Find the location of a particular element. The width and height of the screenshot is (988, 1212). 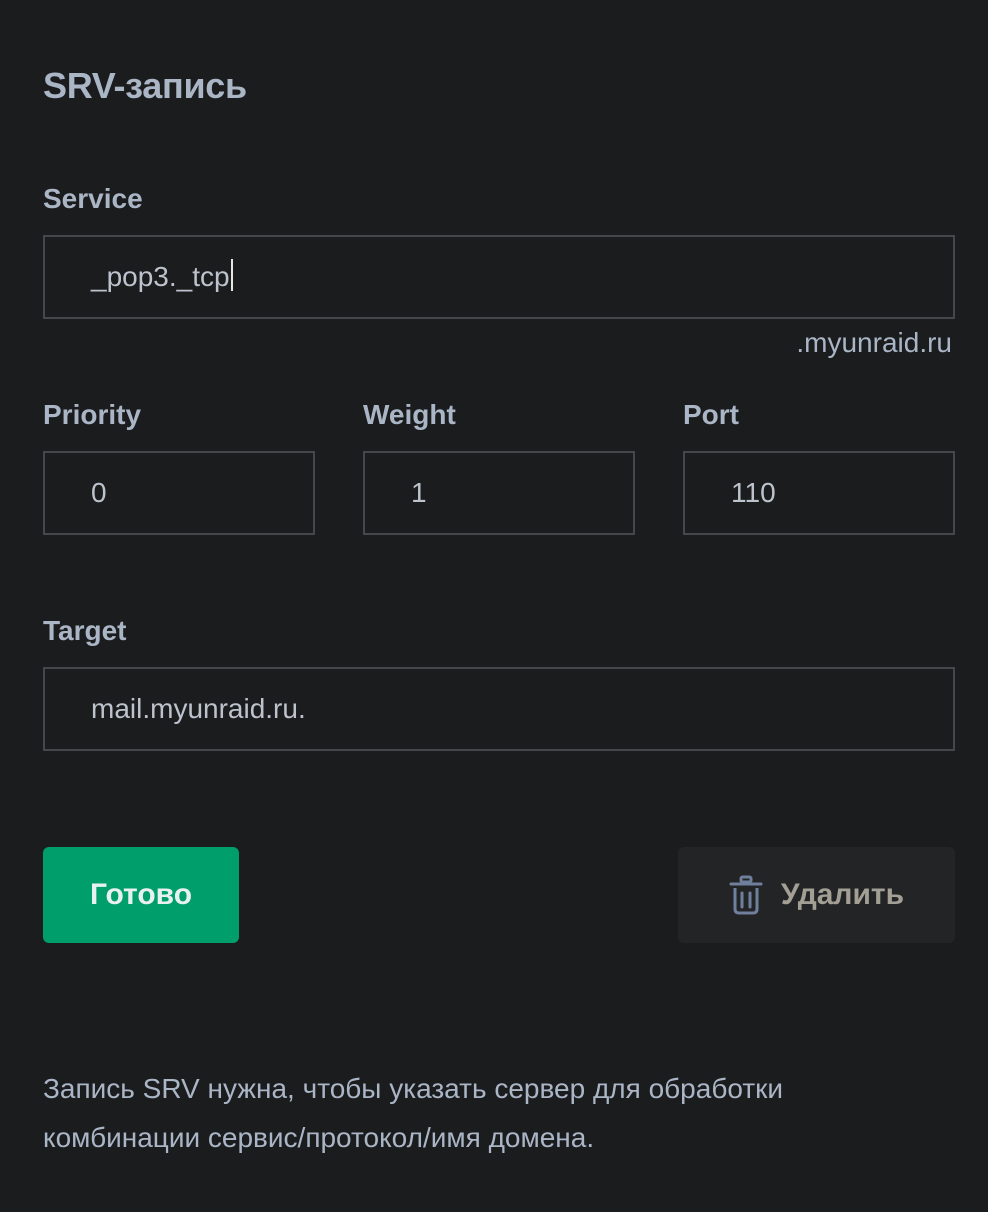

weight-label: Weight is located at coordinates (409, 414).